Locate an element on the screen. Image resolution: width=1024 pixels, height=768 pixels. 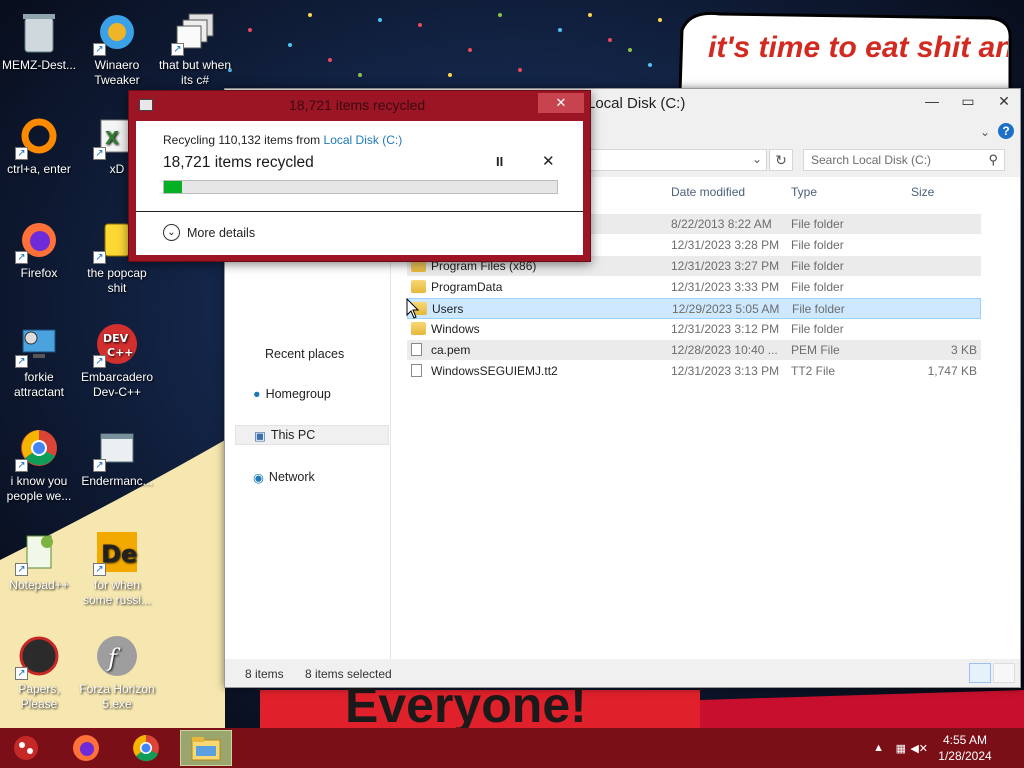
nav-item-network: ◉ Network is located at coordinates (284, 477).